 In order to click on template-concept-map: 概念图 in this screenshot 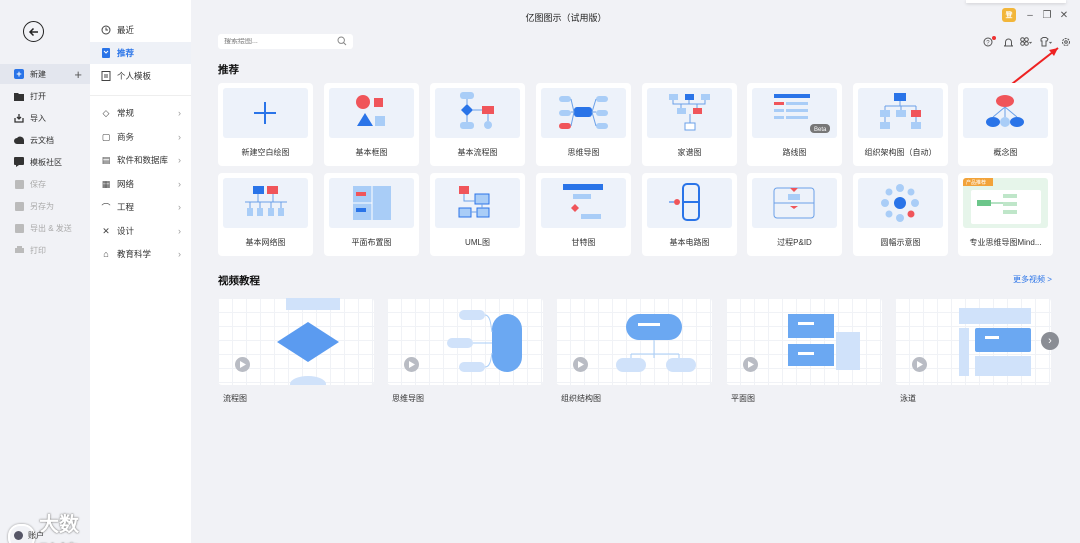, I will do `click(1005, 124)`.